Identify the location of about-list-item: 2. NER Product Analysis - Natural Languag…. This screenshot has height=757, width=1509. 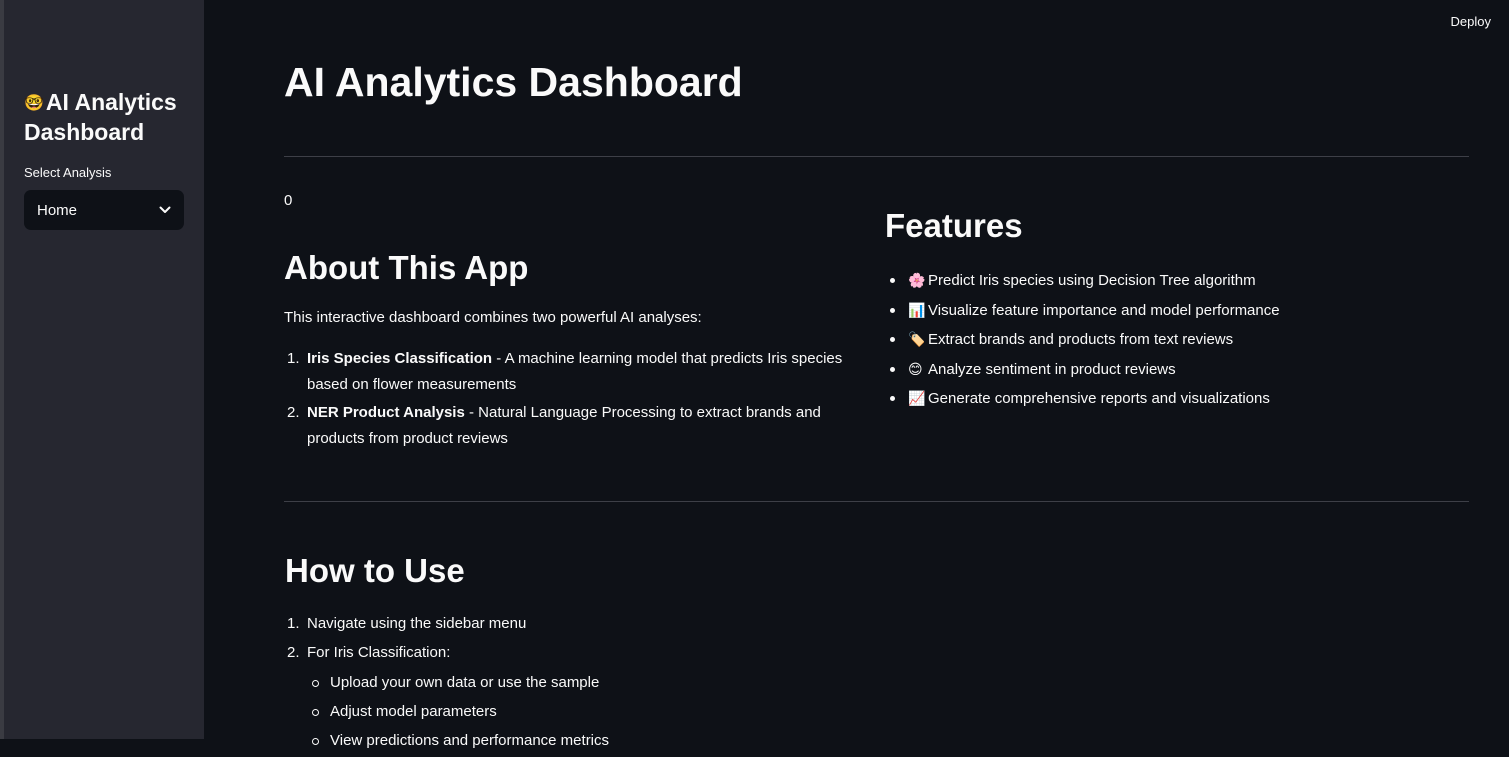
(576, 426).